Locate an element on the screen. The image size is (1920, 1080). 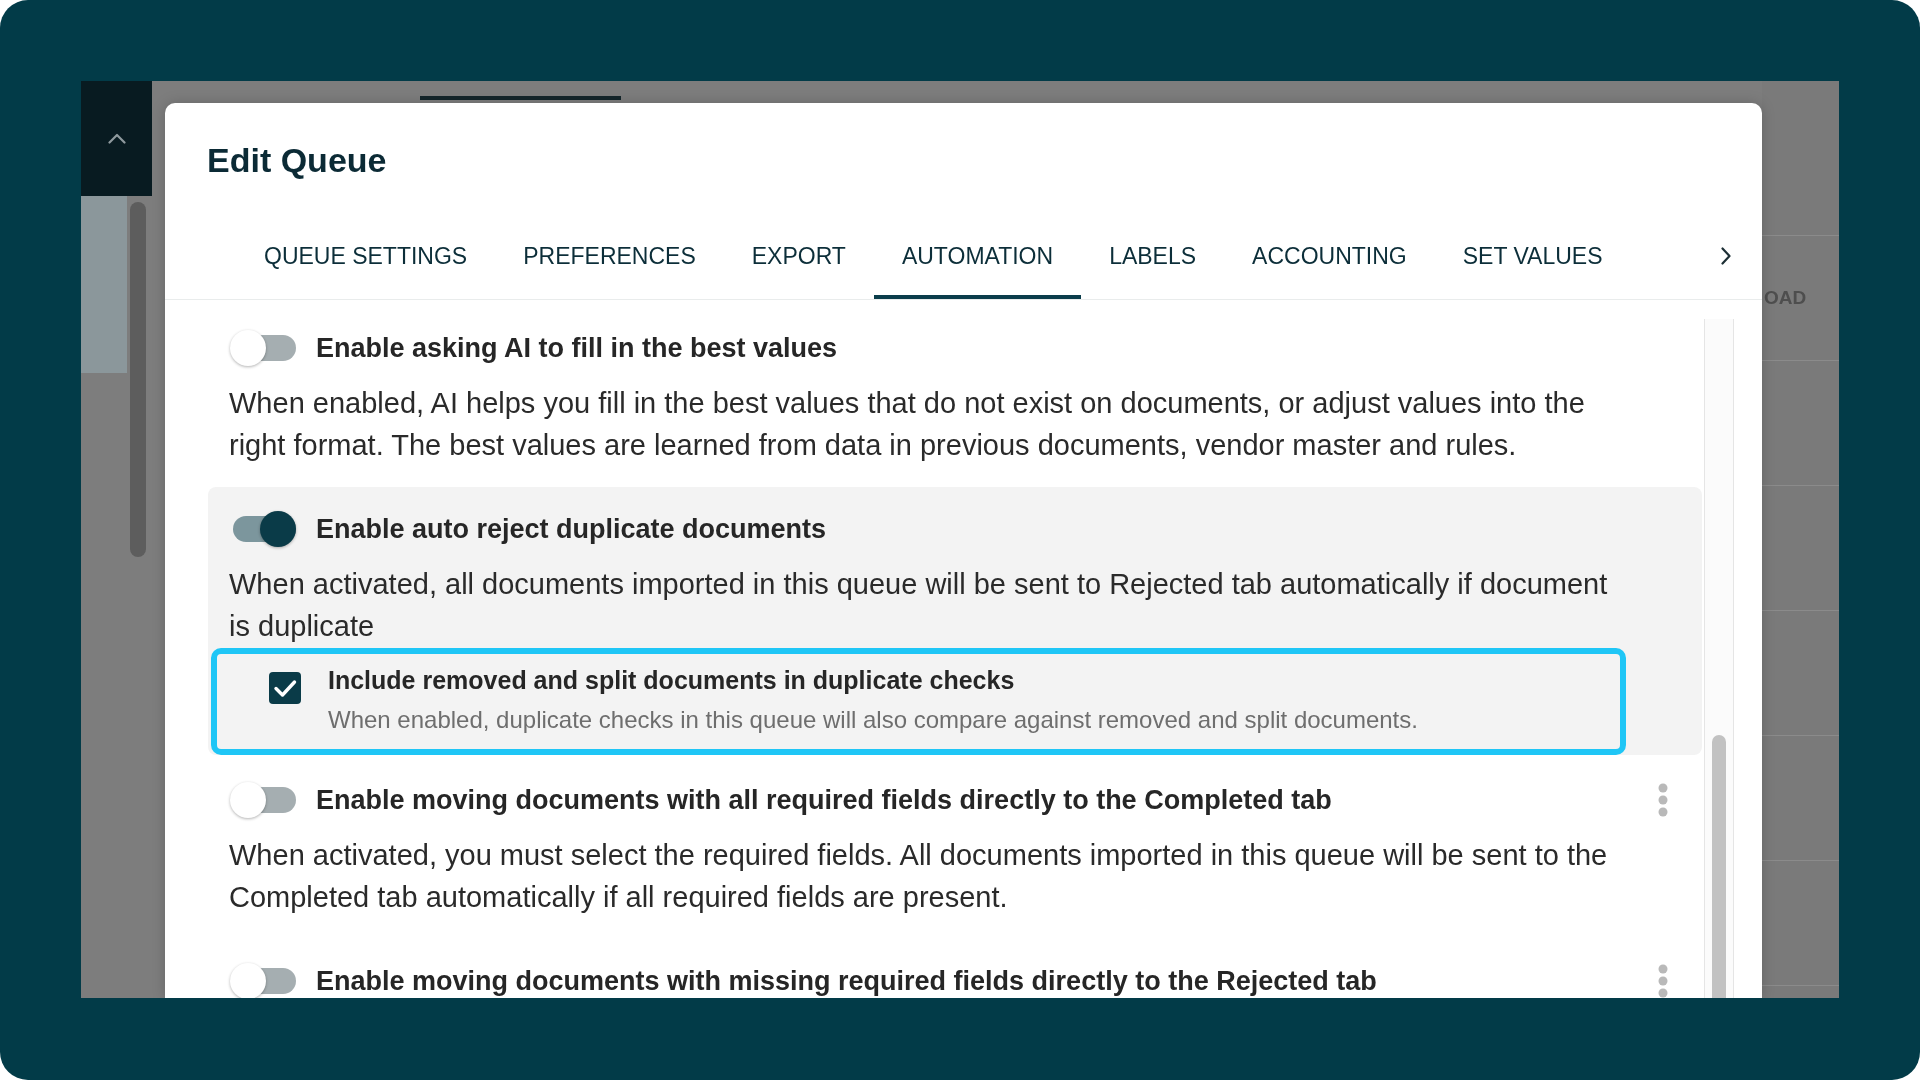
checkbox is located at coordinates (285, 688).